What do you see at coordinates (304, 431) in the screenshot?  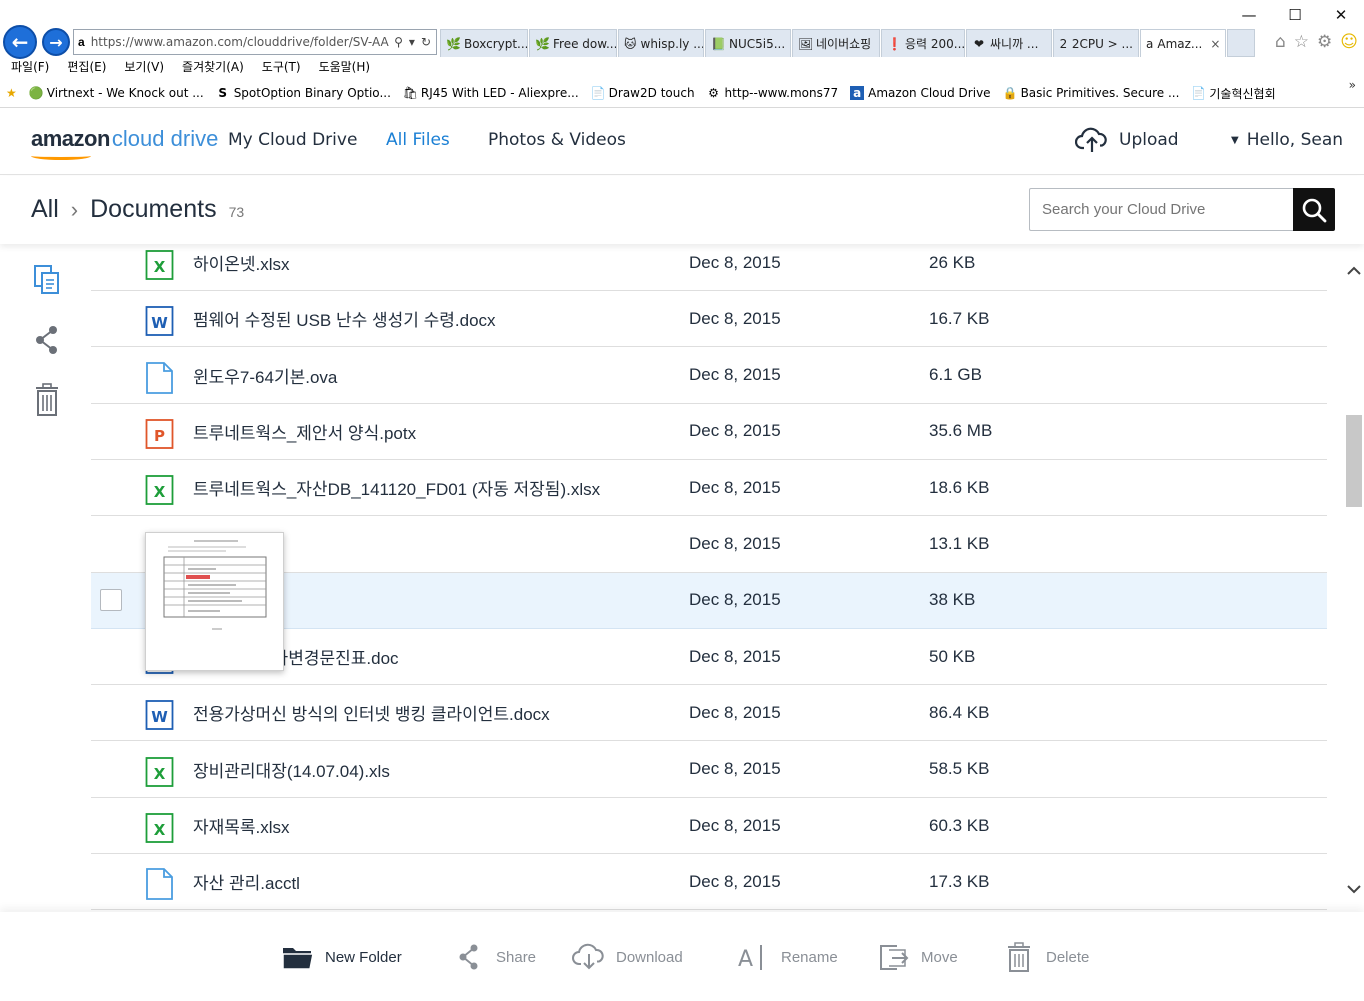 I see `file-name: 트루네트웍스_제안서 양식.potx` at bounding box center [304, 431].